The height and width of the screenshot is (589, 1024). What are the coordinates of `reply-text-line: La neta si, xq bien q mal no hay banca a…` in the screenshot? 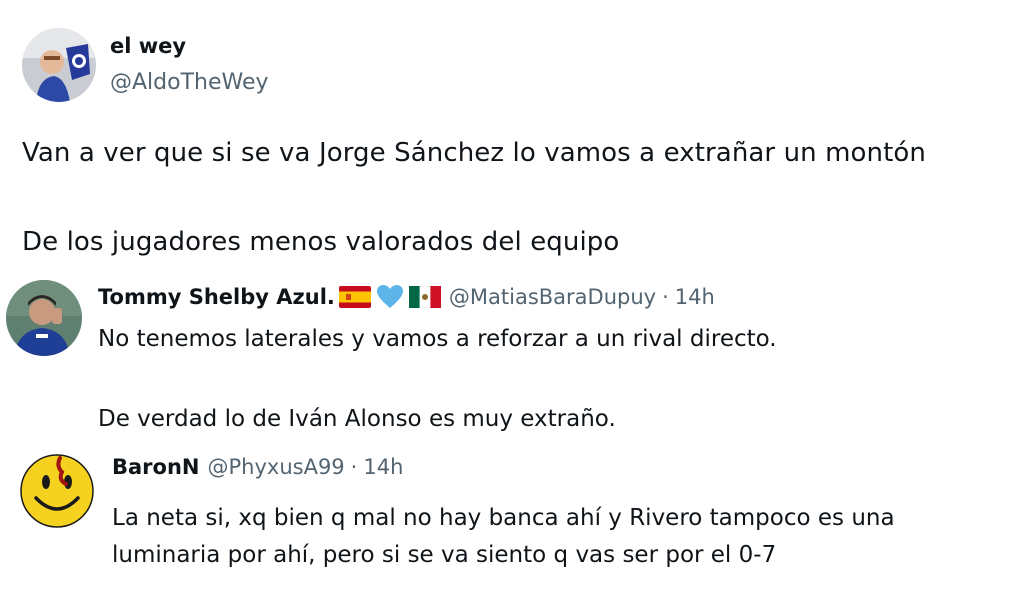 It's located at (503, 518).